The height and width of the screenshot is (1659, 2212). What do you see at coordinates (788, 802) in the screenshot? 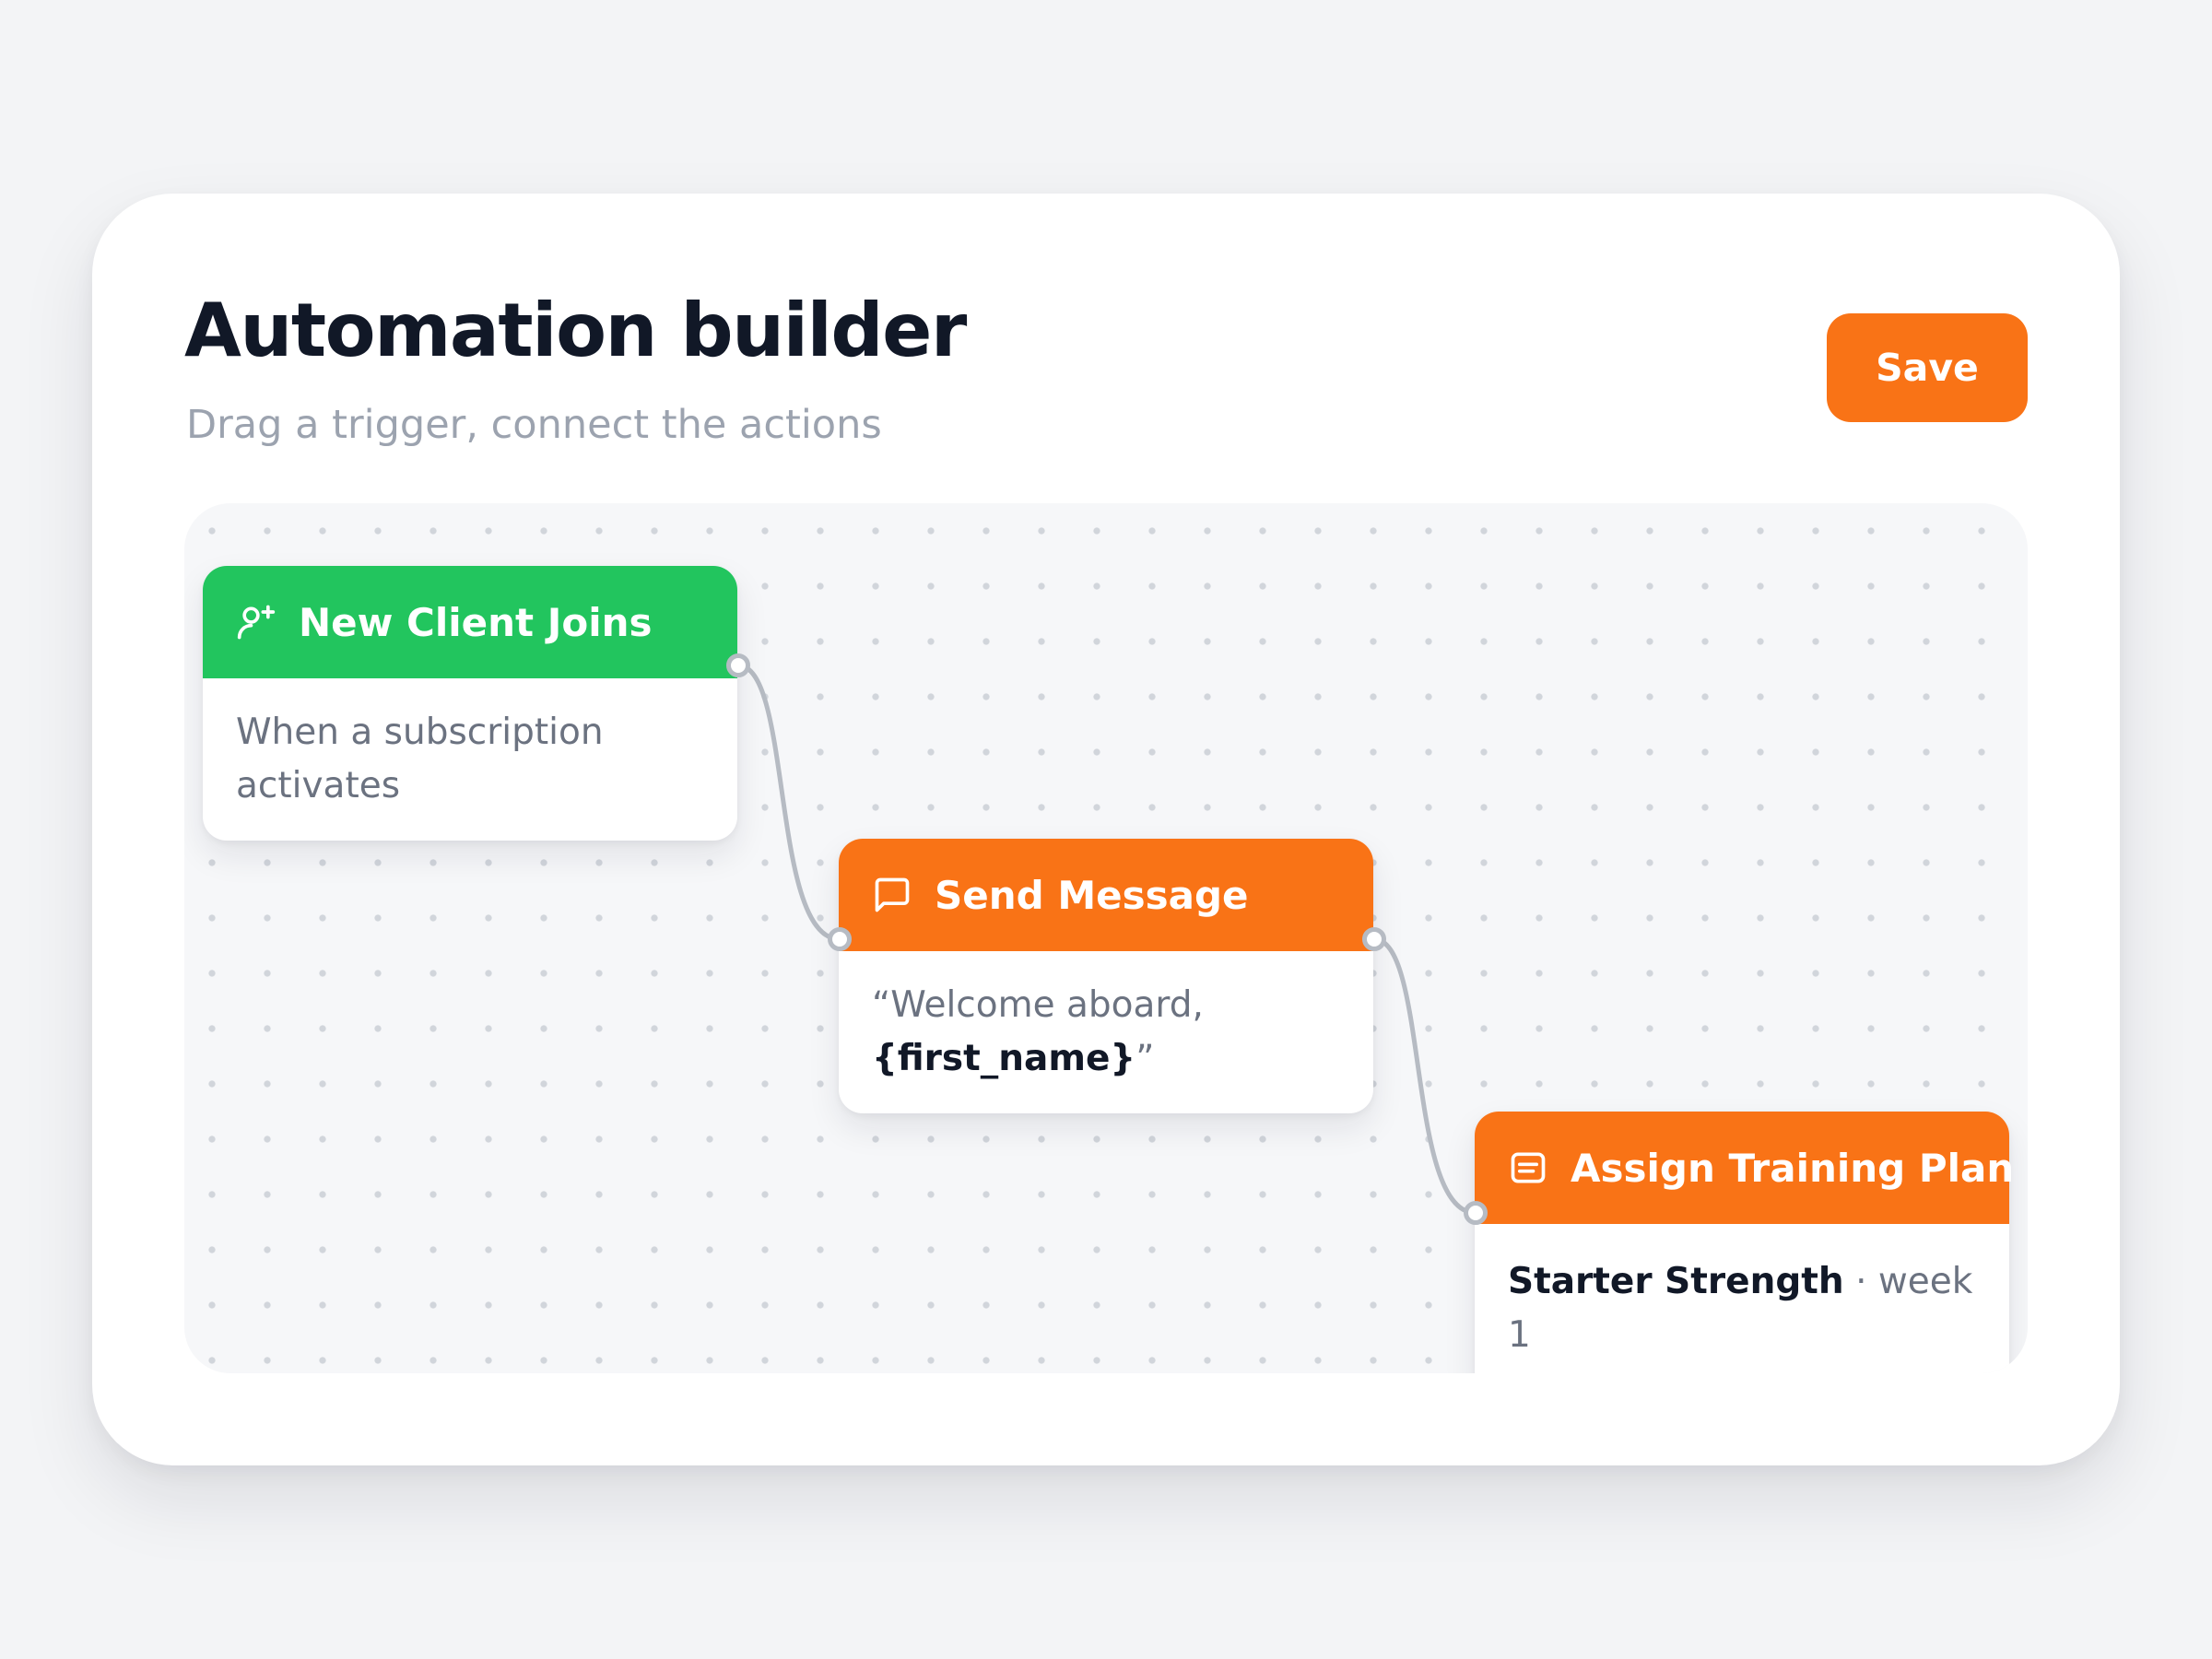
I see `connector-trigger-to-message` at bounding box center [788, 802].